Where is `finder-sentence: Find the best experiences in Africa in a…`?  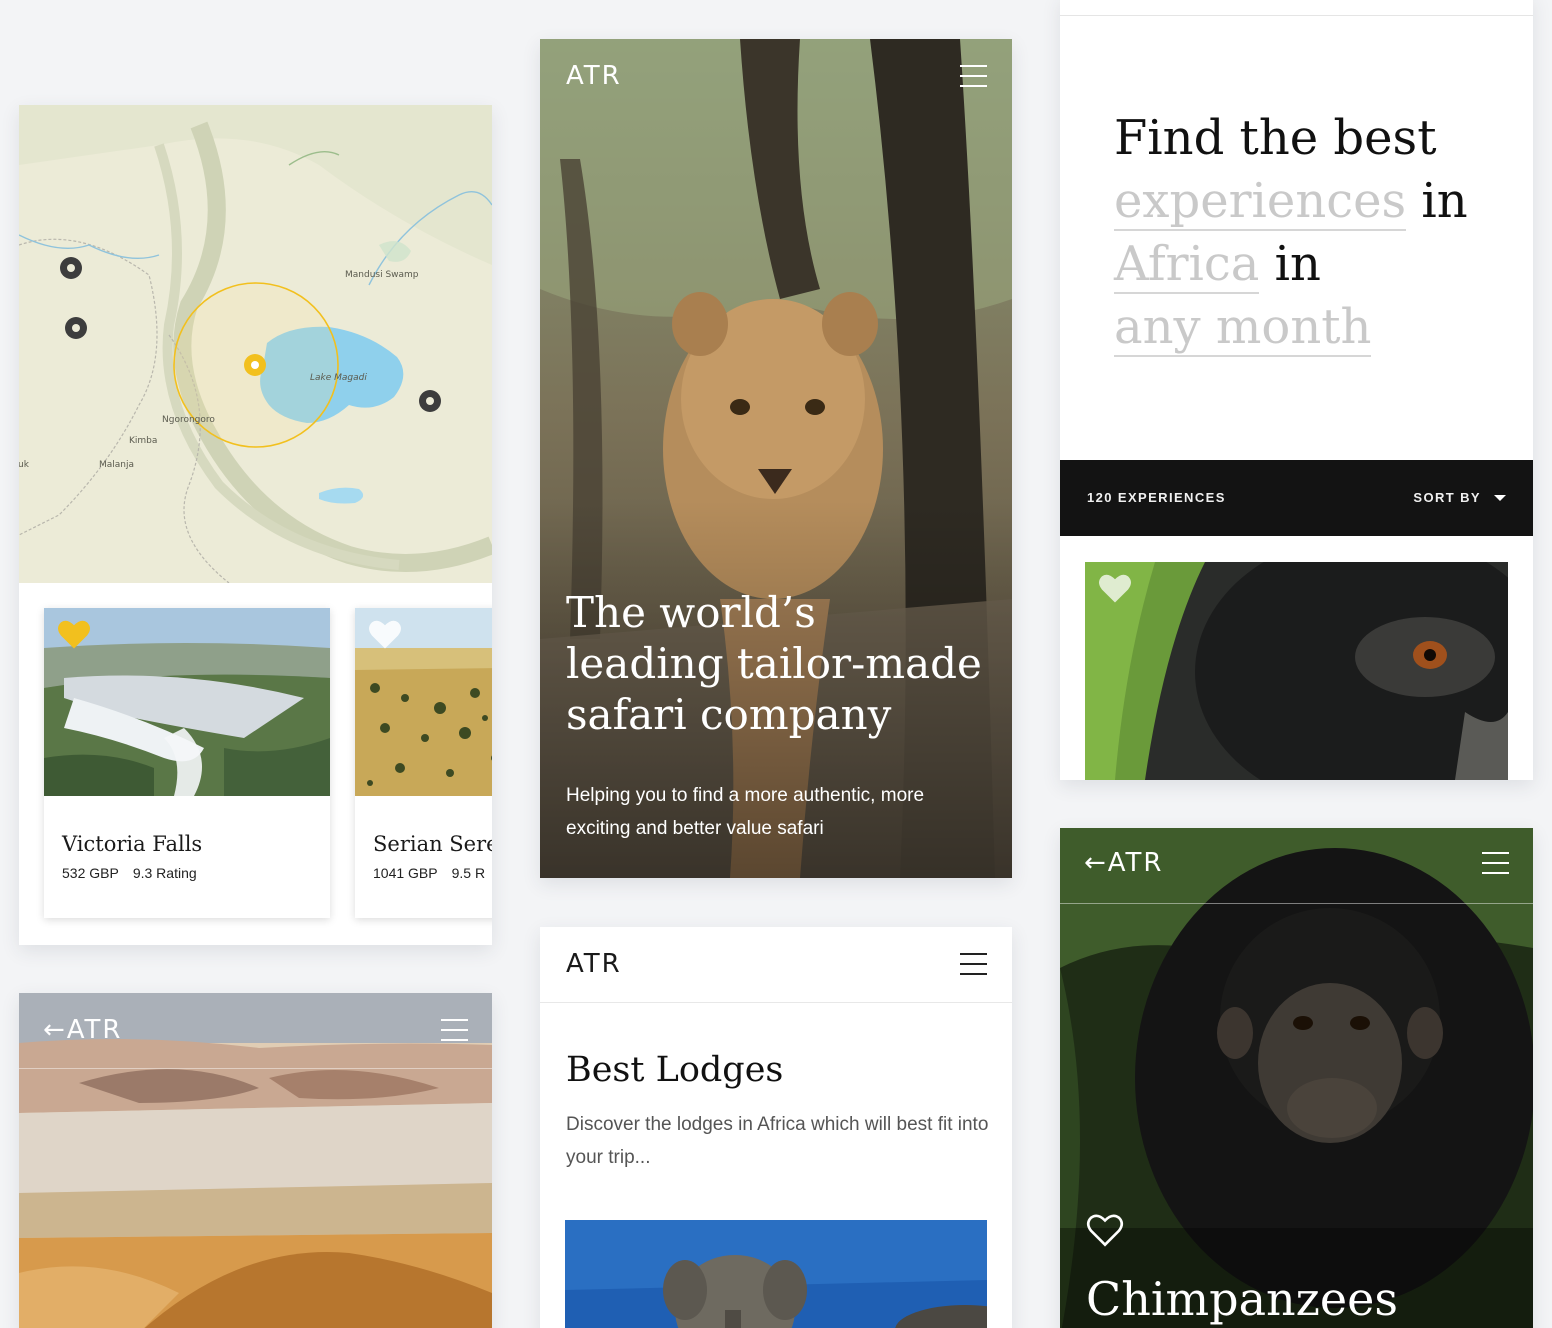 finder-sentence: Find the best experiences in Africa in a… is located at coordinates (1314, 233).